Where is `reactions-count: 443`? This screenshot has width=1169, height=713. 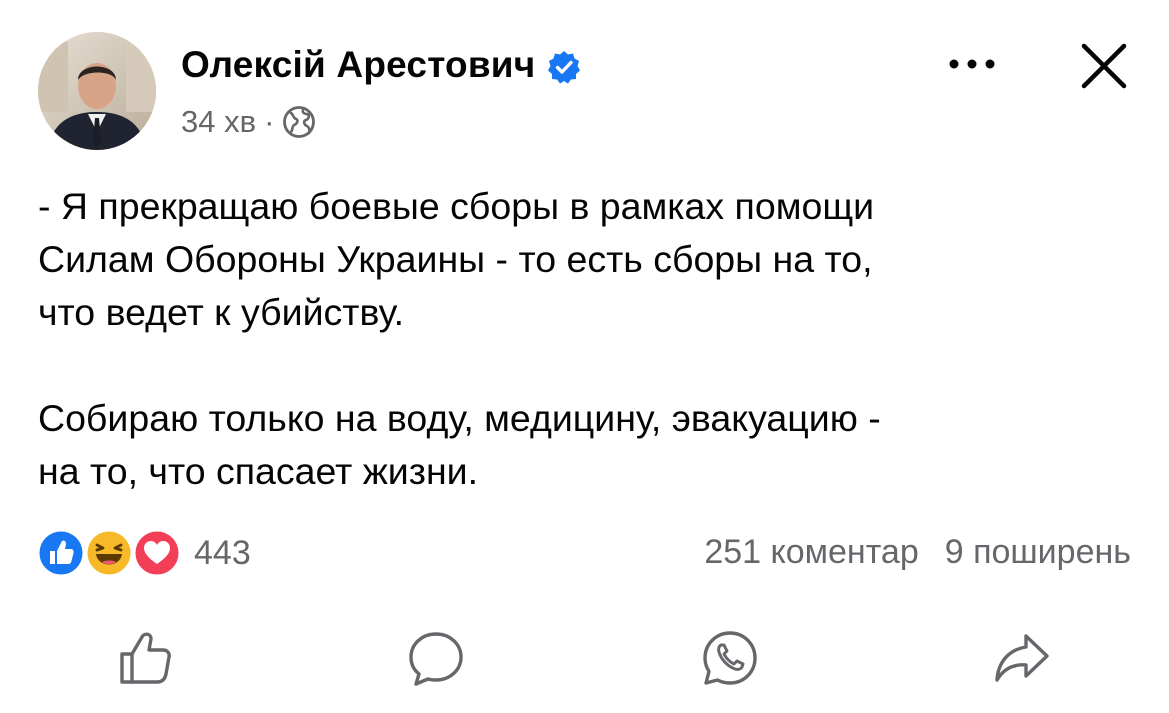
reactions-count: 443 is located at coordinates (222, 553).